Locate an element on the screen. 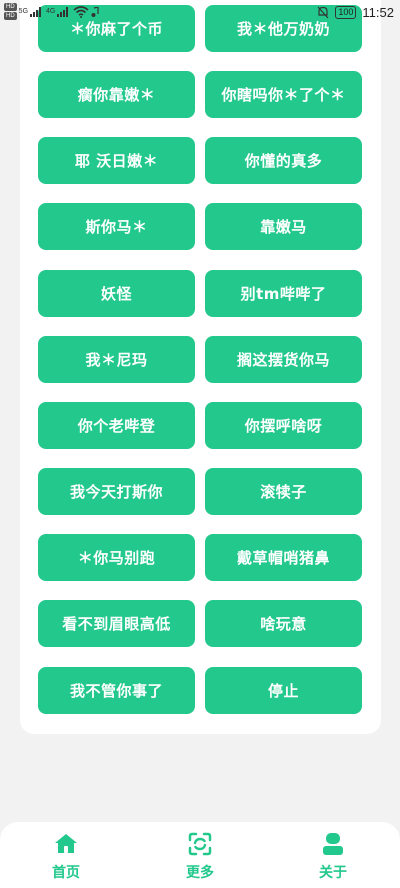  sound-button: 搁这摆货你马 is located at coordinates (283, 359).